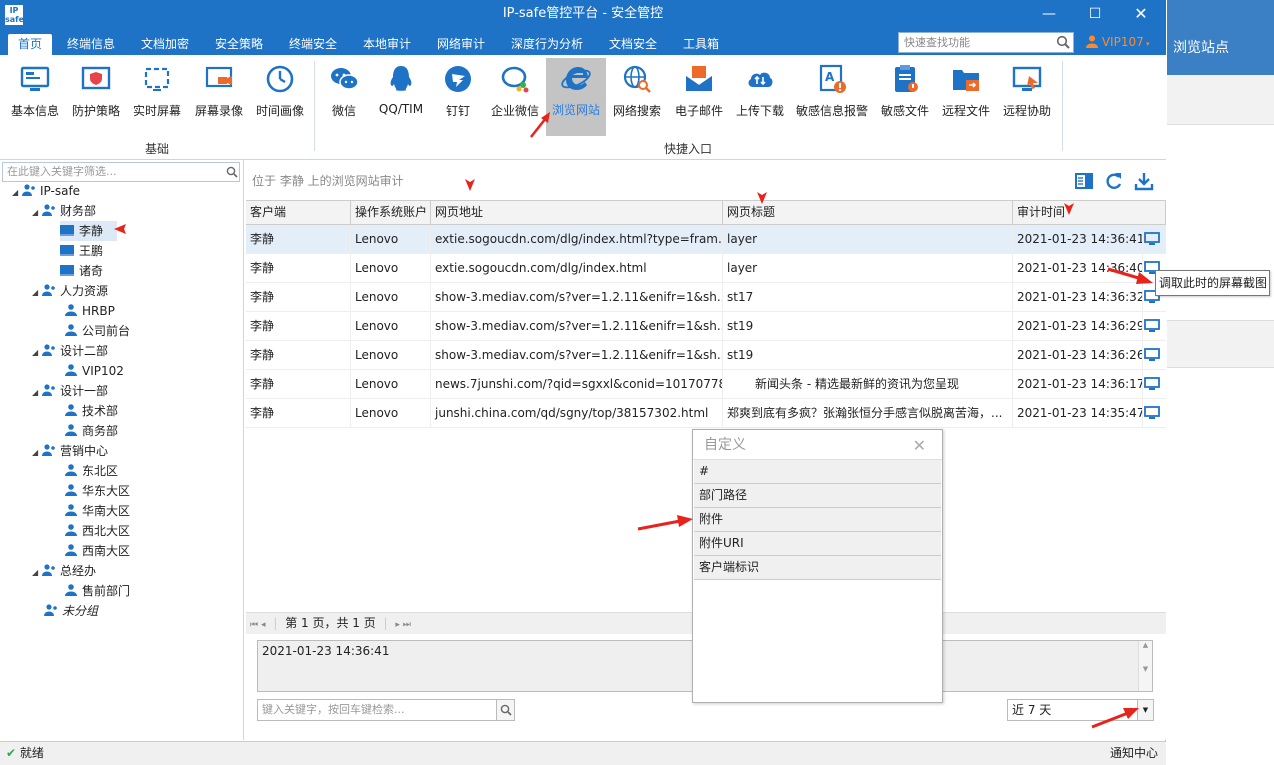 The image size is (1274, 765). What do you see at coordinates (298, 413) in the screenshot?
I see `cell-client: 李静` at bounding box center [298, 413].